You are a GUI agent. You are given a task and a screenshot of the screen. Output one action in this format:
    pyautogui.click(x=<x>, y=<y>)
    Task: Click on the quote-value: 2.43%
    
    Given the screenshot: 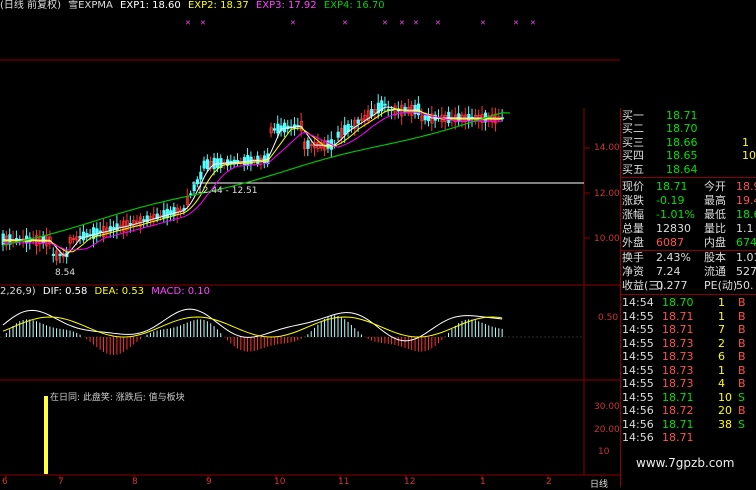 What is the action you would take?
    pyautogui.click(x=673, y=257)
    